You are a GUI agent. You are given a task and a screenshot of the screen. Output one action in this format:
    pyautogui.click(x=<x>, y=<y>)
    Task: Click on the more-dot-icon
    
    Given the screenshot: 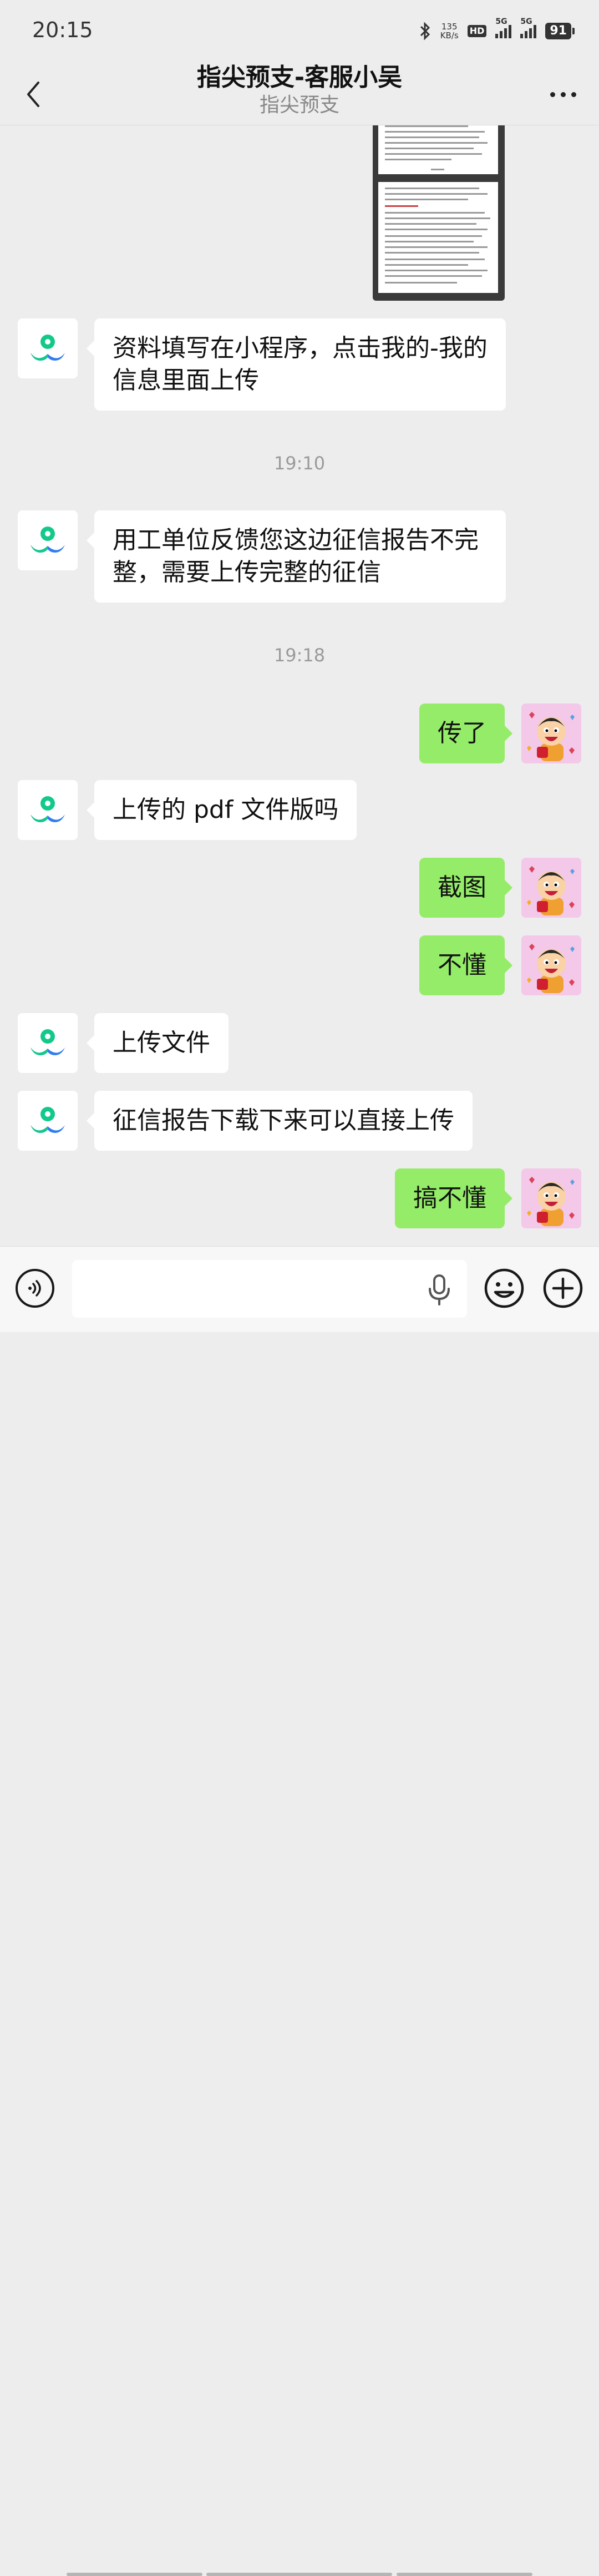 What is the action you would take?
    pyautogui.click(x=552, y=94)
    